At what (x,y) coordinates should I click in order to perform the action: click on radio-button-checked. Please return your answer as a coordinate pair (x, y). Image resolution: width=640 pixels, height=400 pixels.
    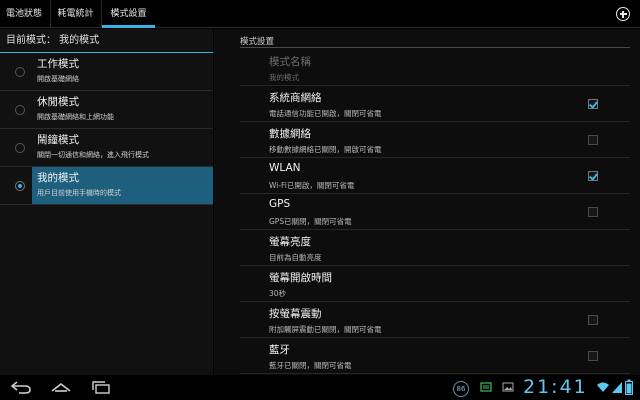
    Looking at the image, I should click on (20, 186).